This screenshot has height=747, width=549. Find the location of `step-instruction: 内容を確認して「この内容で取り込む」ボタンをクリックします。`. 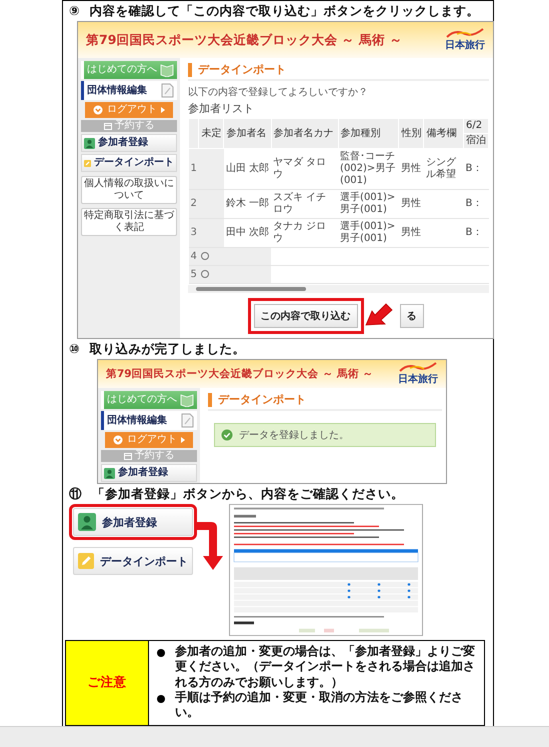

step-instruction: 内容を確認して「この内容で取り込む」ボタンをクリックします。 is located at coordinates (285, 11).